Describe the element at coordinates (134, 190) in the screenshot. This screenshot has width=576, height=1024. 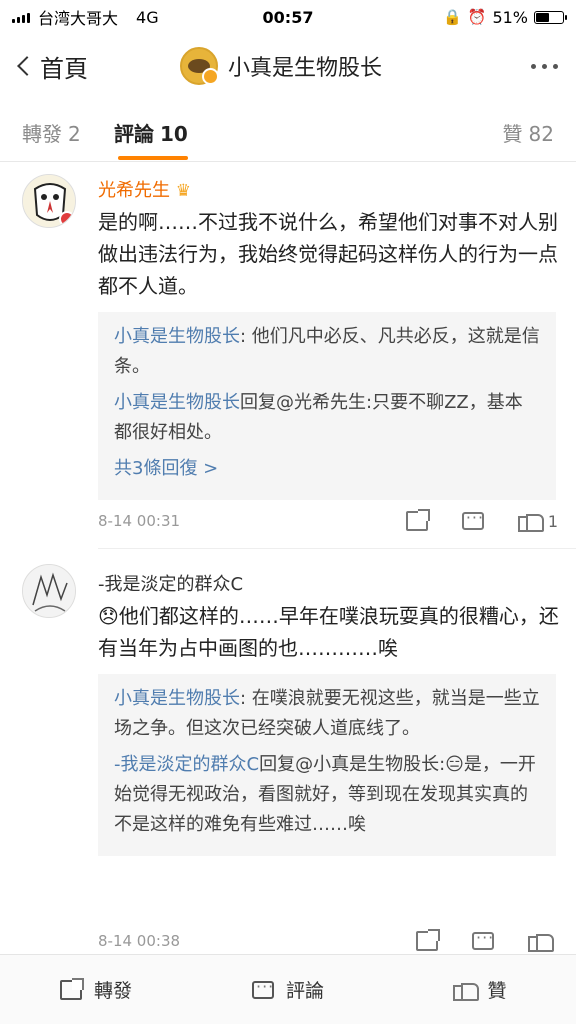
I see `comment-author-name: 光希先生` at that location.